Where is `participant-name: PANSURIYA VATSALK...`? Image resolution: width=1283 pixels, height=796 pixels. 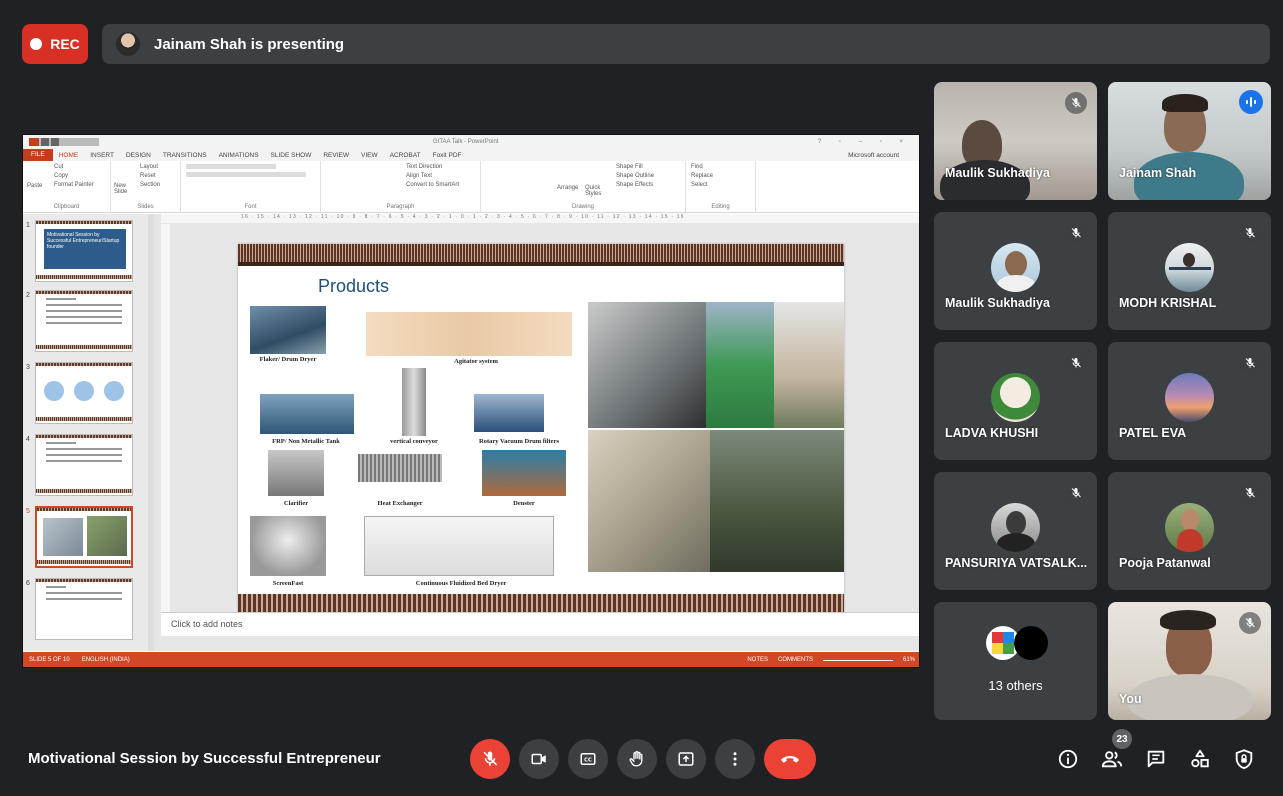
participant-name: PANSURIYA VATSALK... is located at coordinates (1016, 563).